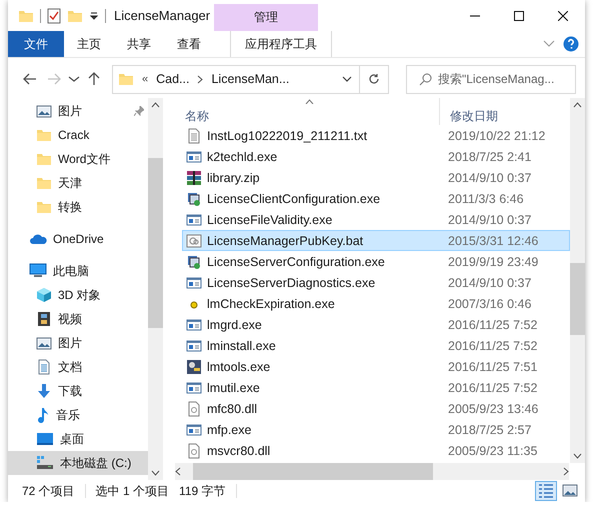  I want to click on file-name: InstLog10222019_211211.txt, so click(287, 135).